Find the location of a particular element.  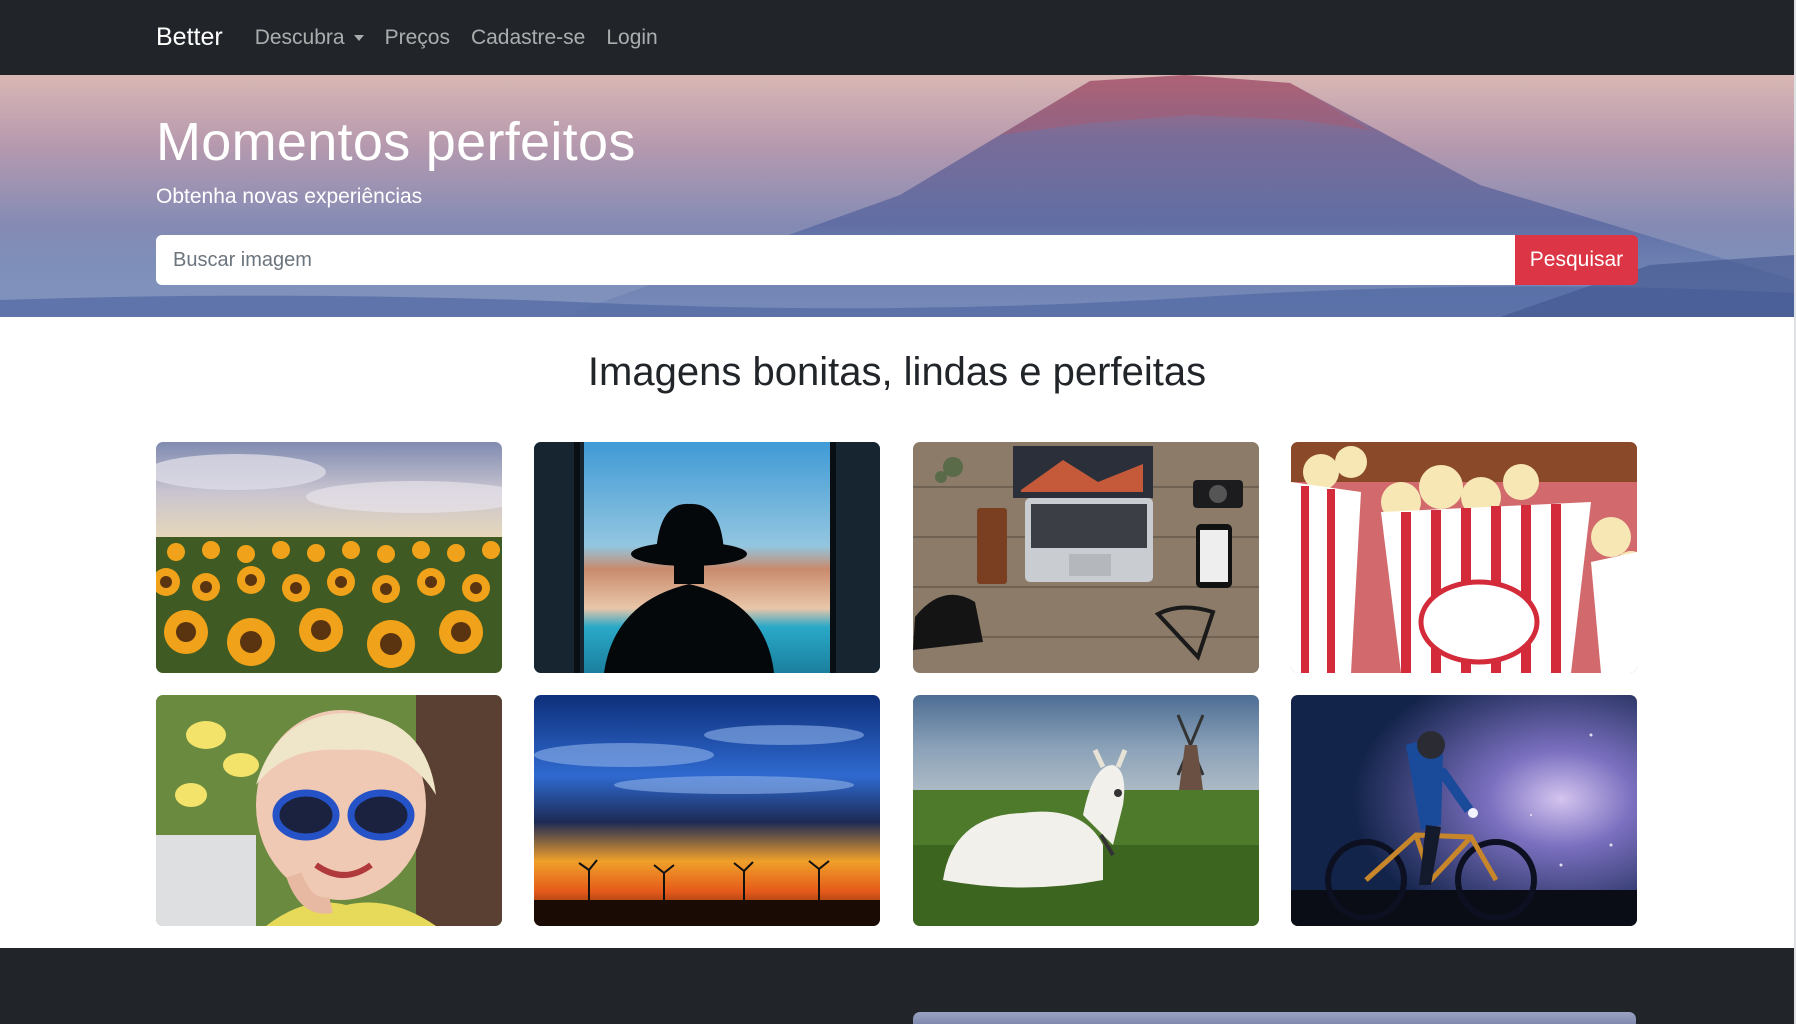

top-navbar: Better Descubra Preços Cadastre-se Login is located at coordinates (897, 37).